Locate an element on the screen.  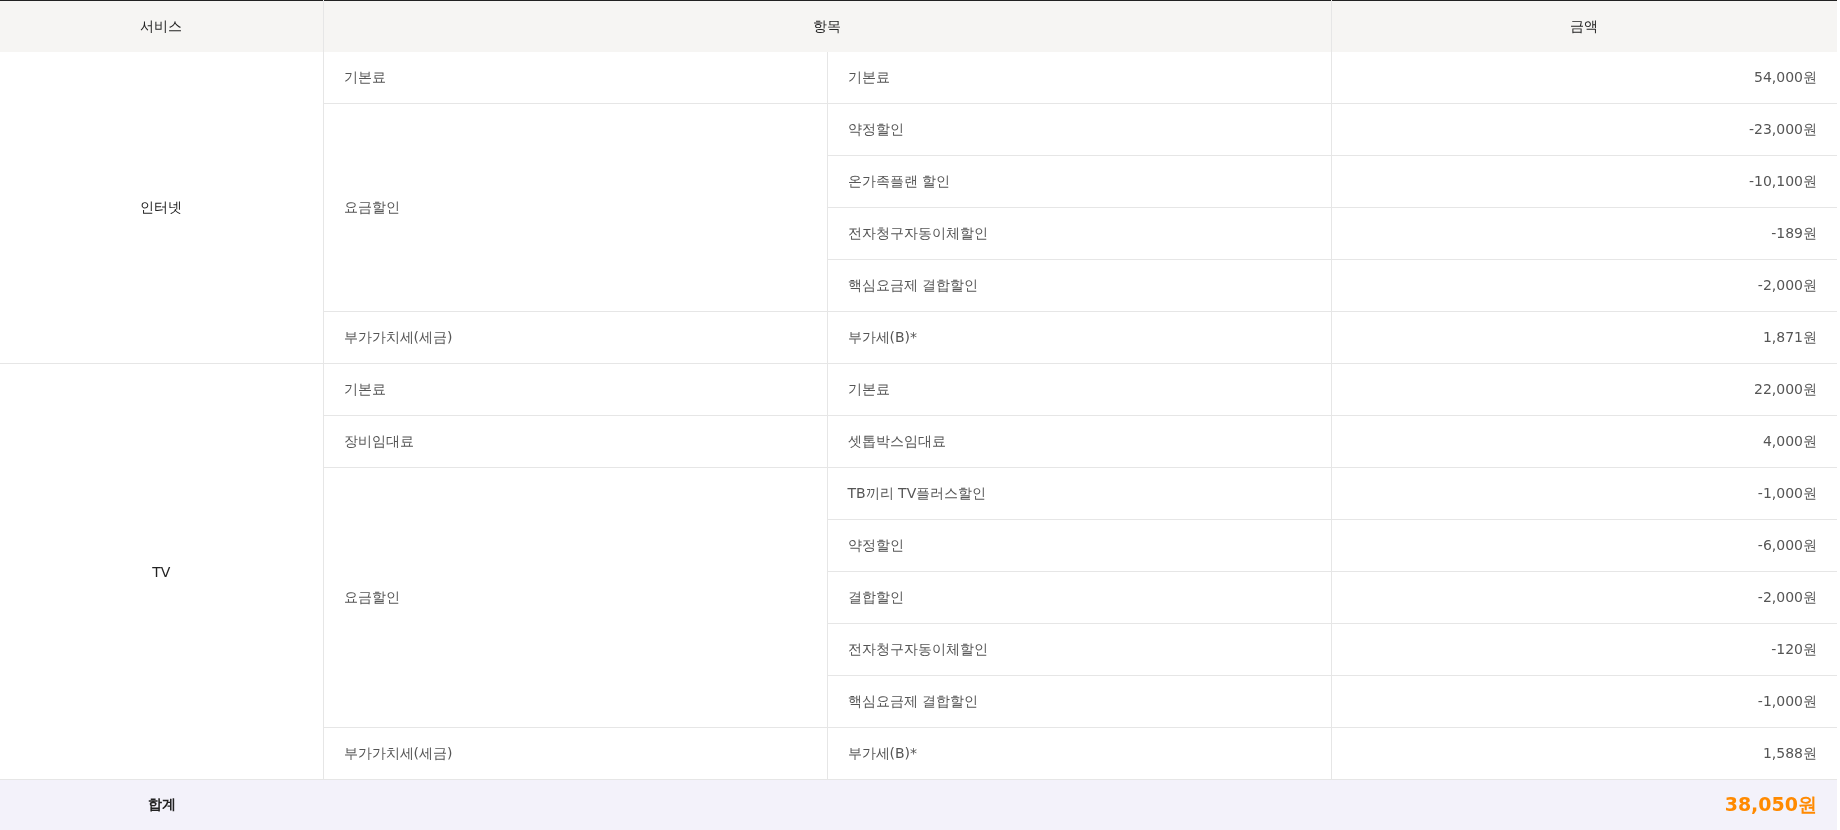
column-header: 서비스 is located at coordinates (161, 26).